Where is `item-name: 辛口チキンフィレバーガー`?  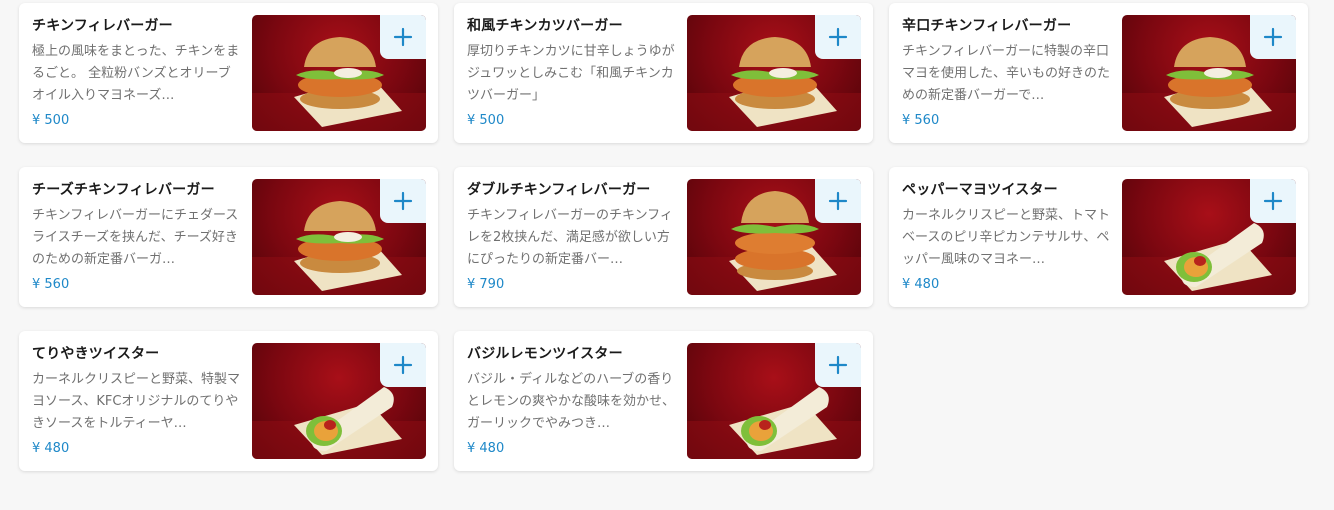 item-name: 辛口チキンフィレバーガー is located at coordinates (987, 26).